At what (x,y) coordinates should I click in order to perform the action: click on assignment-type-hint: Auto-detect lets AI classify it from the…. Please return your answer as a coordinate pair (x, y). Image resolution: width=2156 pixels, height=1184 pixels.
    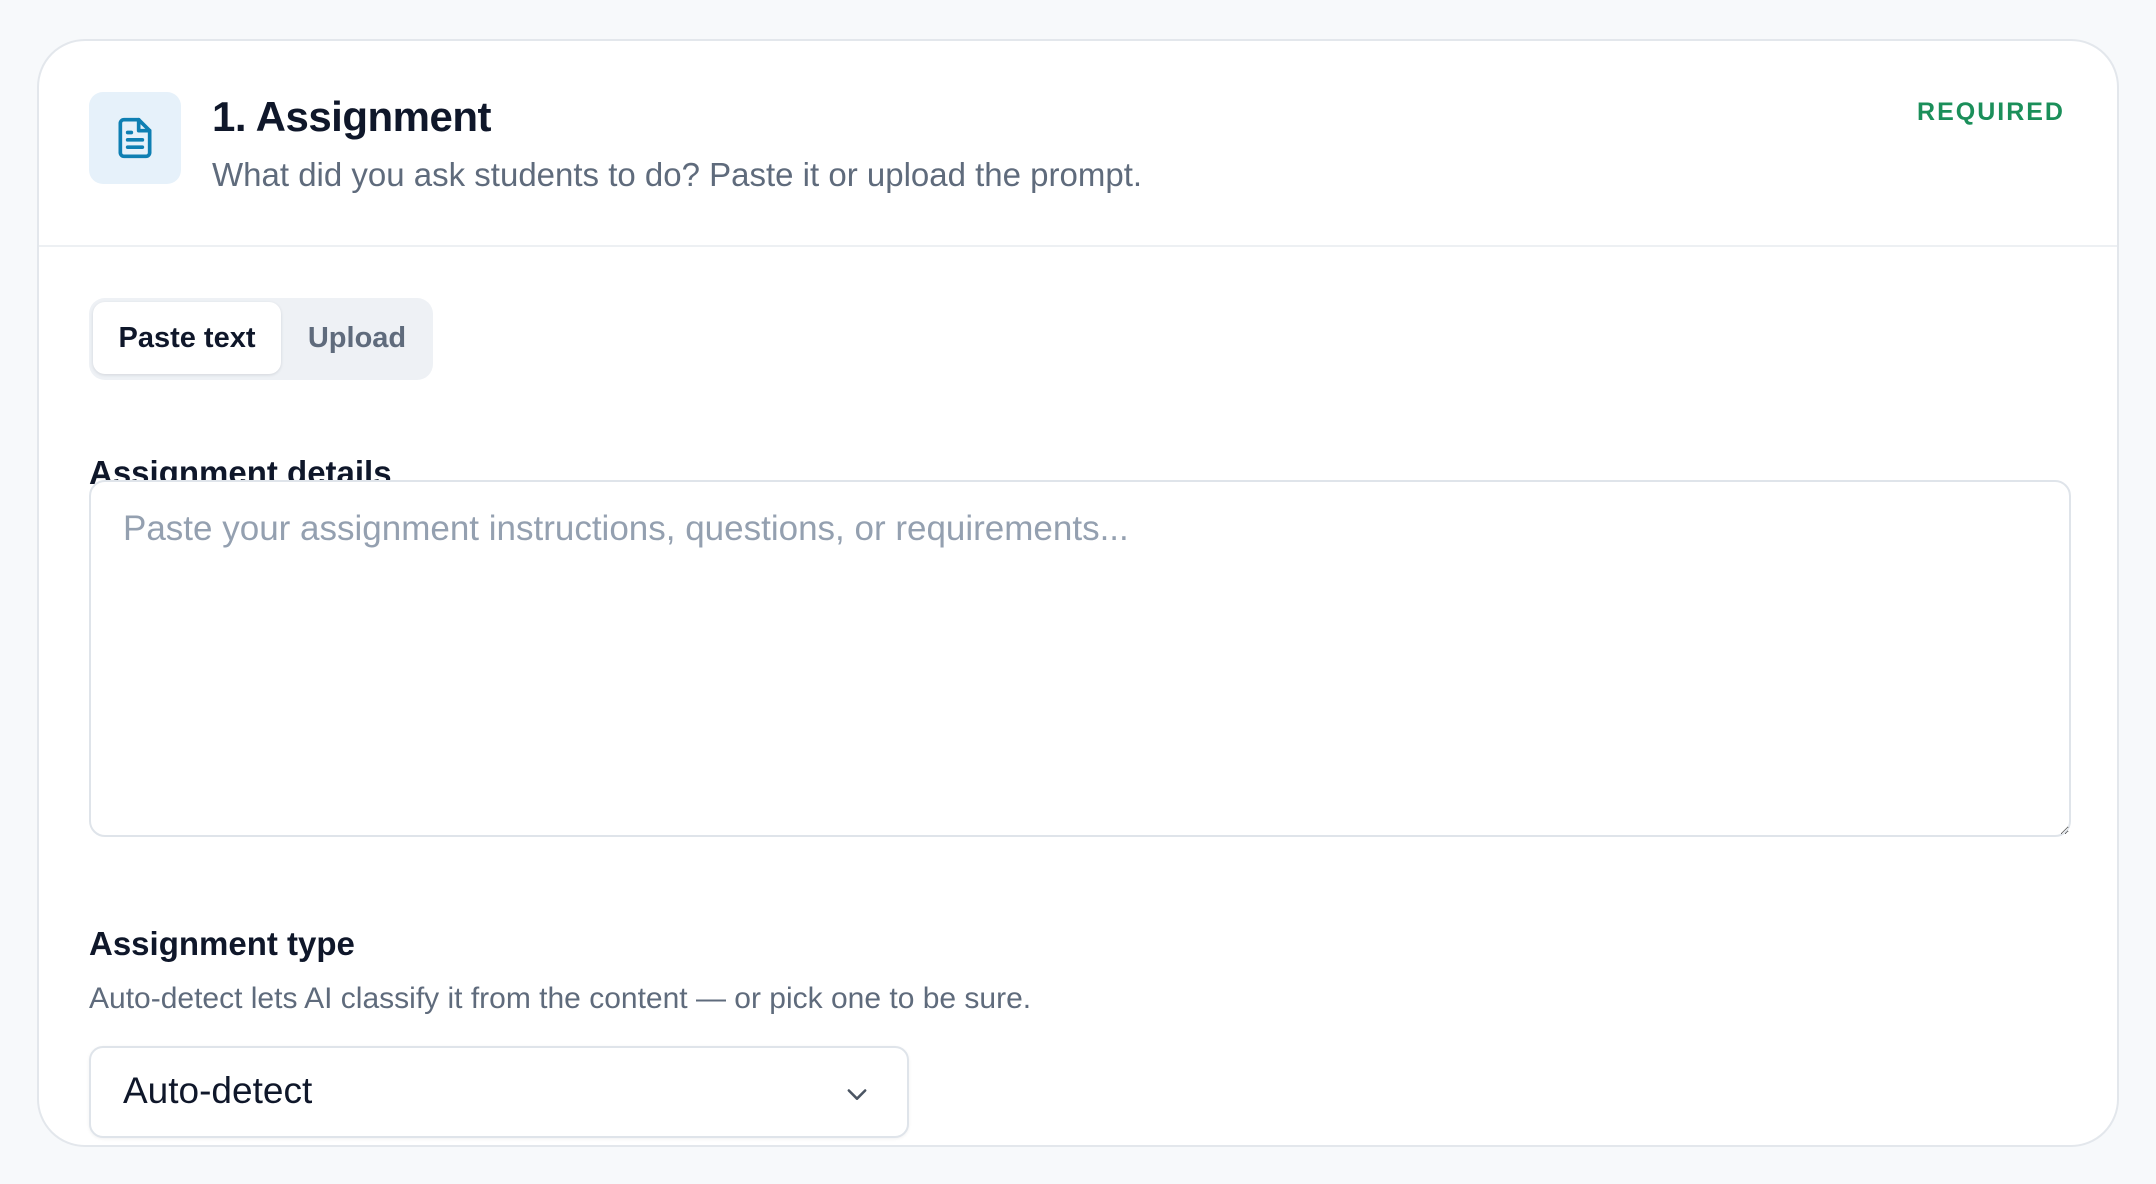
    Looking at the image, I should click on (560, 998).